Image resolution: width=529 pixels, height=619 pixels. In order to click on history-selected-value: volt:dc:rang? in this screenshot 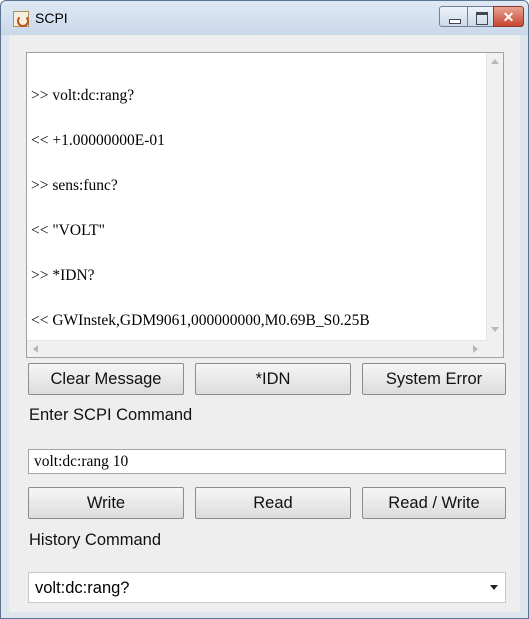, I will do `click(82, 588)`.